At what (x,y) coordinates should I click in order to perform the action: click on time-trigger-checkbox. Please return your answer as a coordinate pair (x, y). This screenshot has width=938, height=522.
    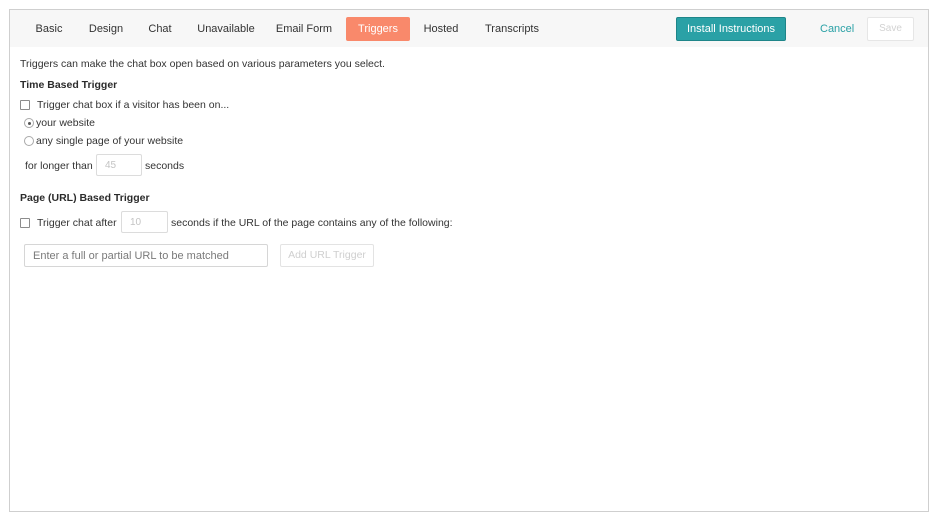
    Looking at the image, I should click on (25, 105).